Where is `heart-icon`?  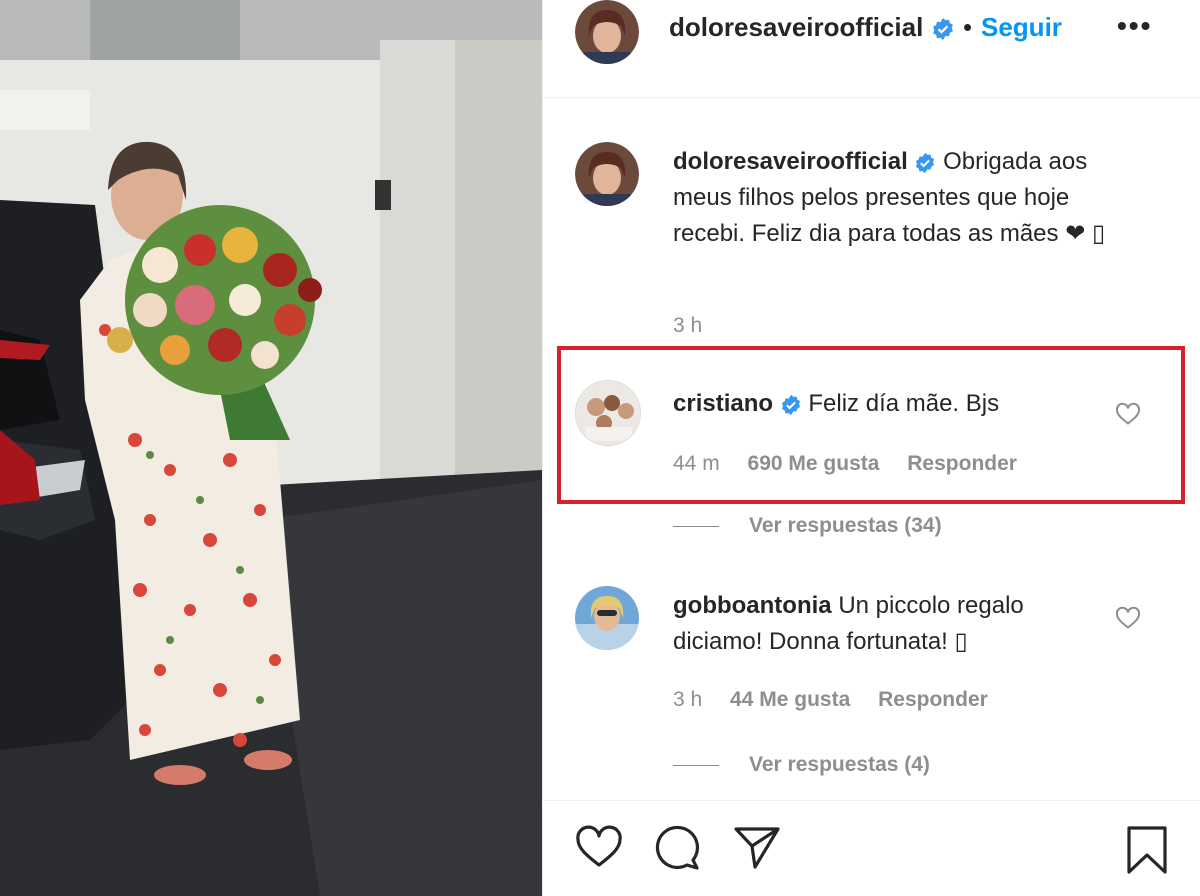
heart-icon is located at coordinates (599, 847).